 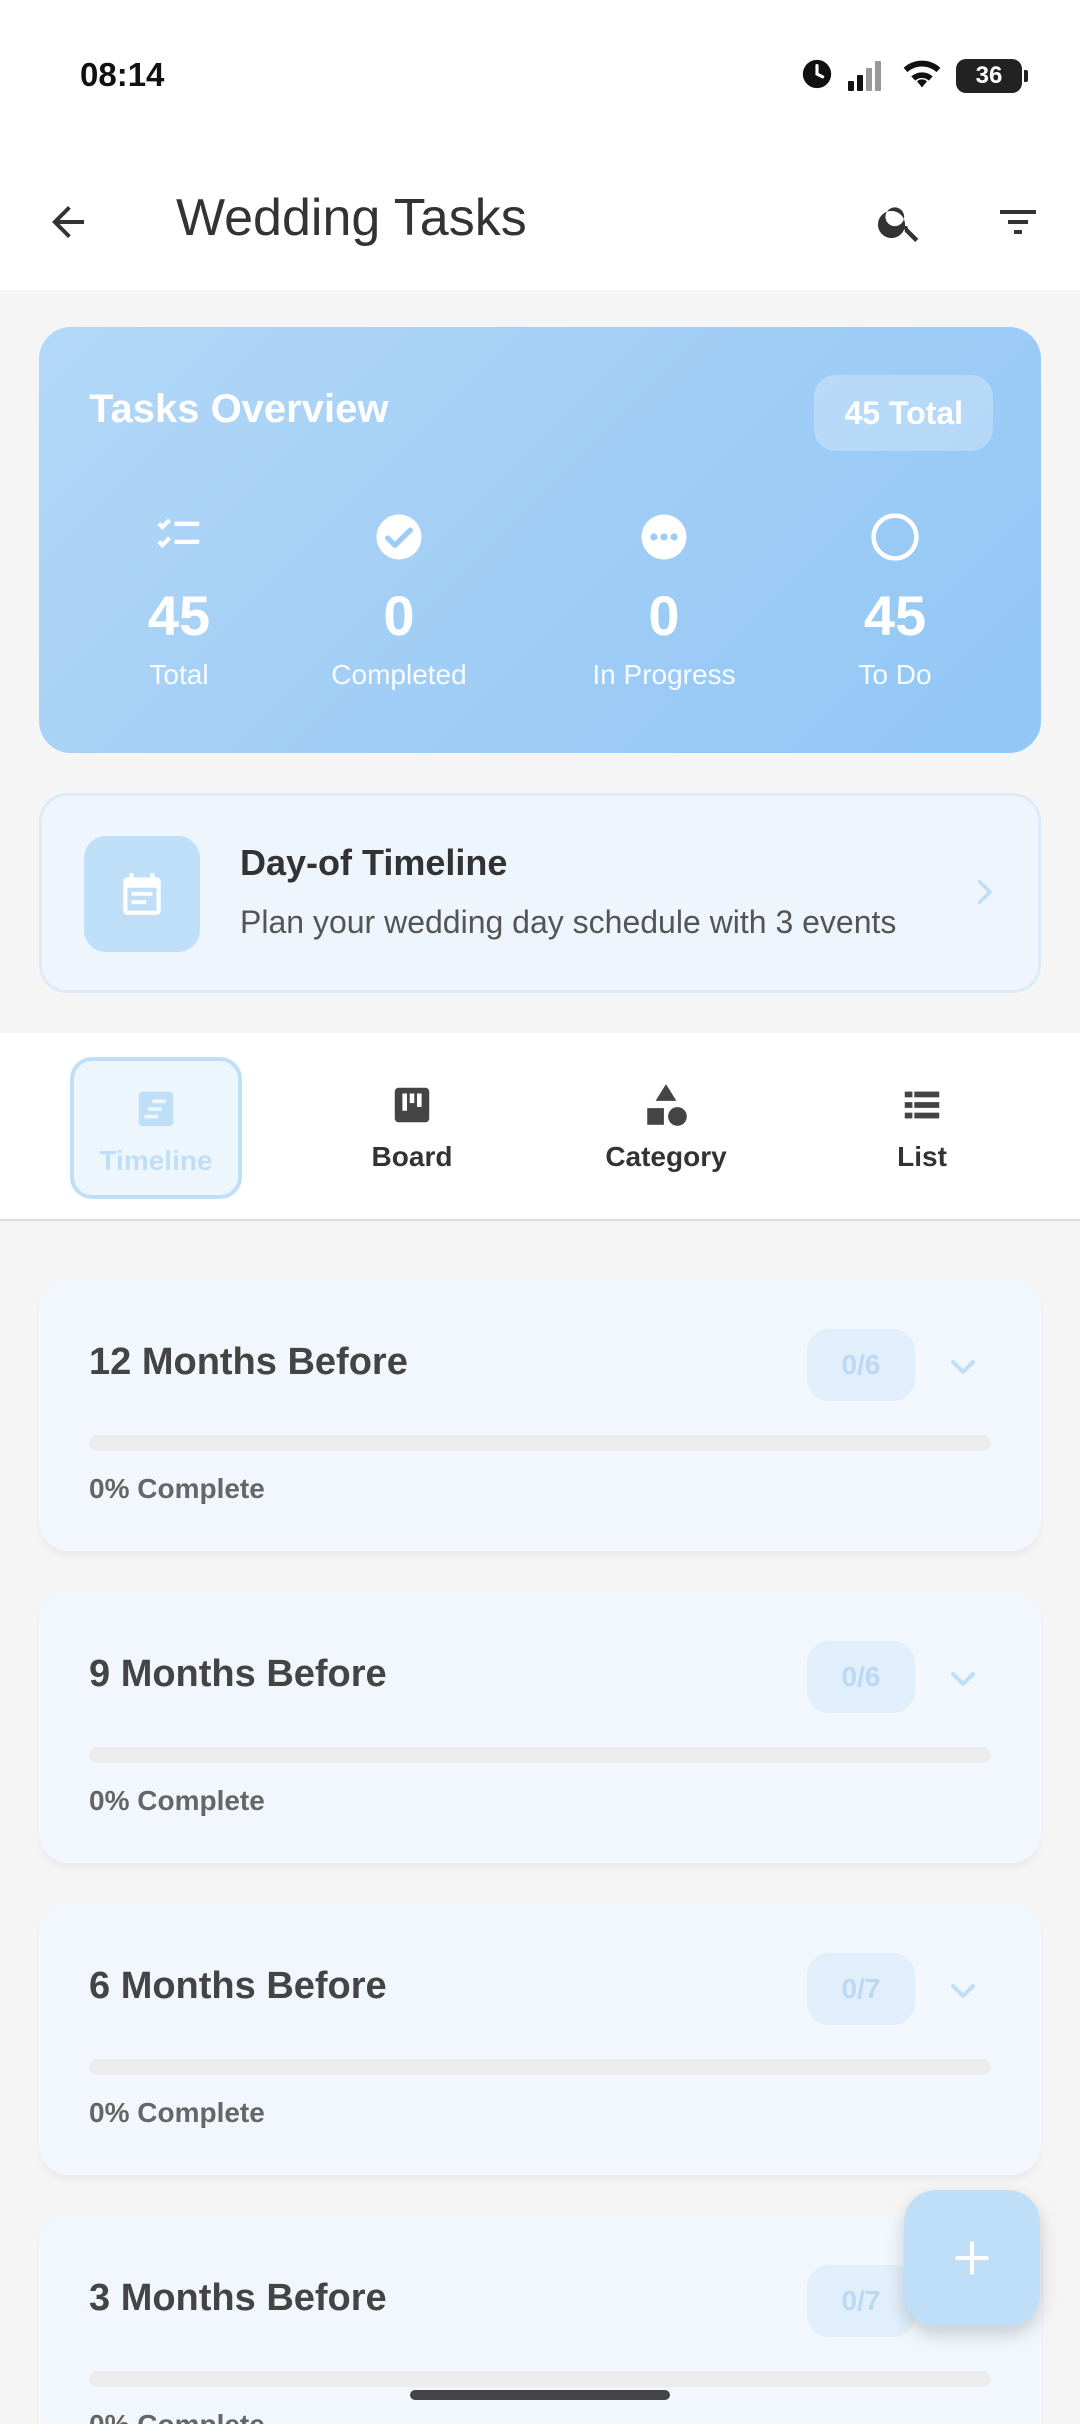 What do you see at coordinates (374, 862) in the screenshot?
I see `timeline-card-title: Day-of Timeline` at bounding box center [374, 862].